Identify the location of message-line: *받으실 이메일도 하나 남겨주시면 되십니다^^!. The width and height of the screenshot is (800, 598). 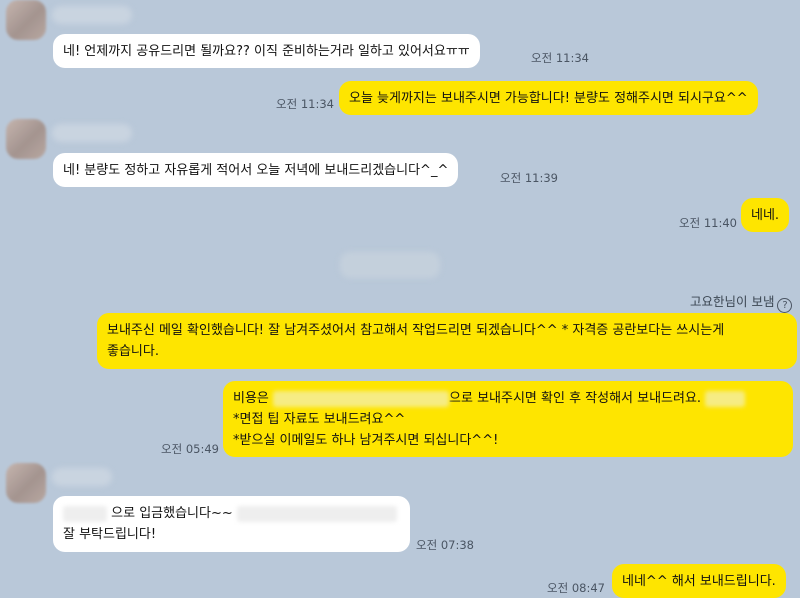
(366, 440).